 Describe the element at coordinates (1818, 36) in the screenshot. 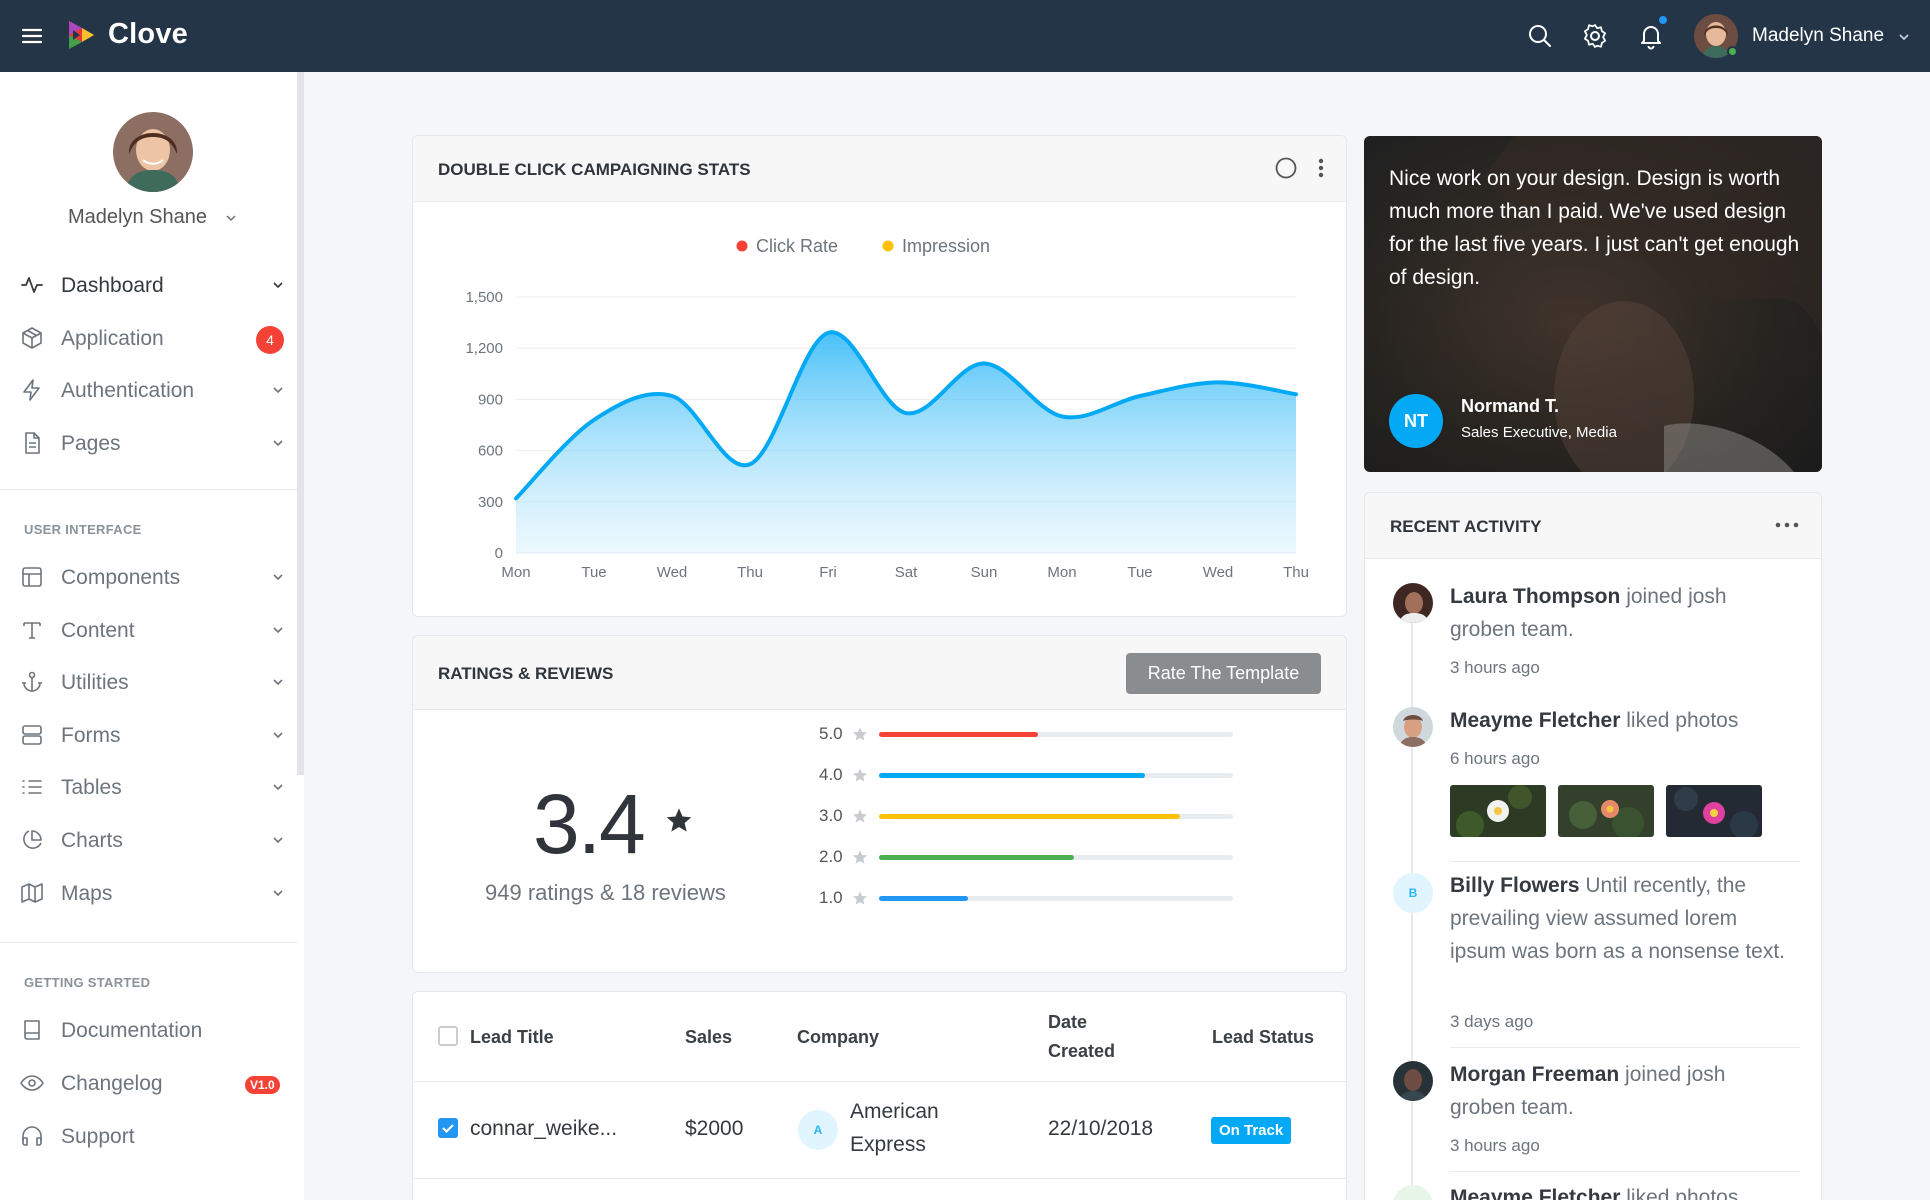

I see `topbar-user-name: Madelyn Shane` at that location.